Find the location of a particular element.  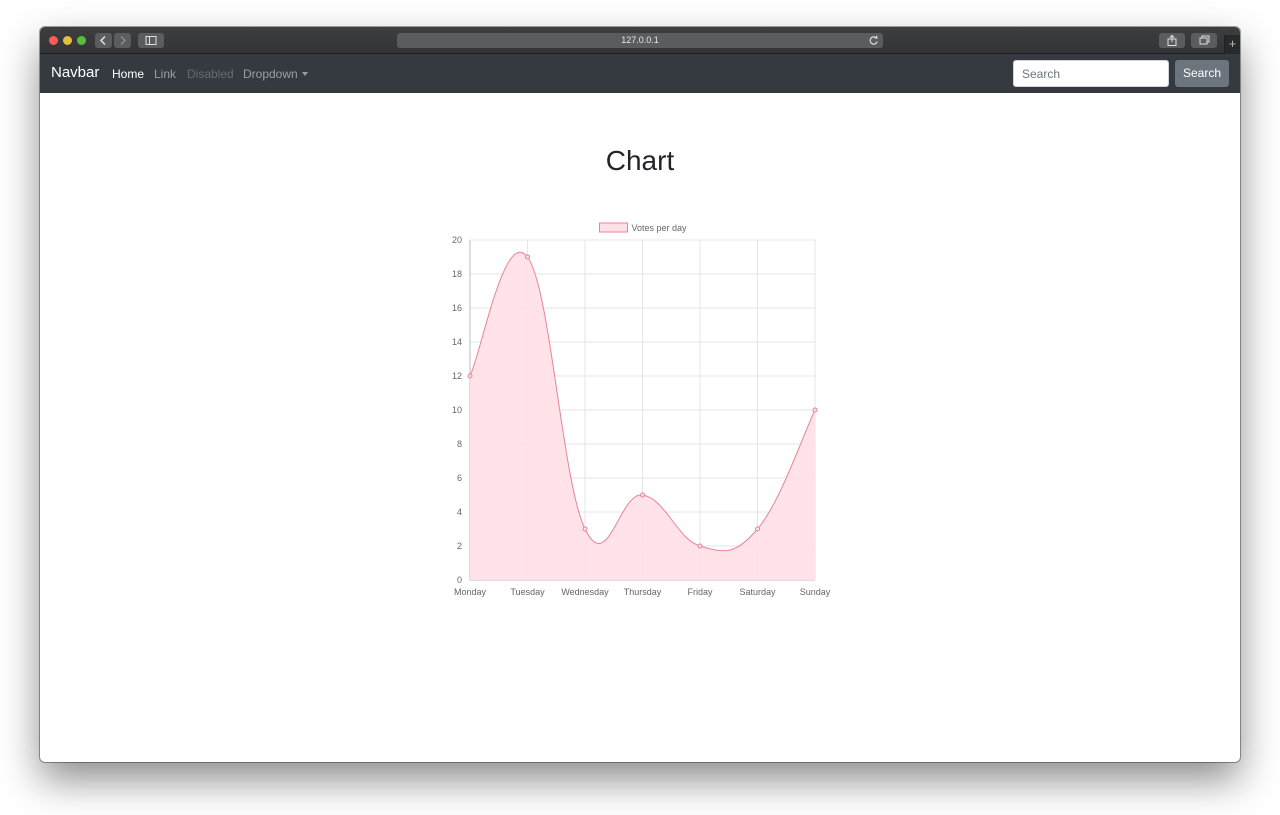

x-tick-label: Friday is located at coordinates (700, 592).